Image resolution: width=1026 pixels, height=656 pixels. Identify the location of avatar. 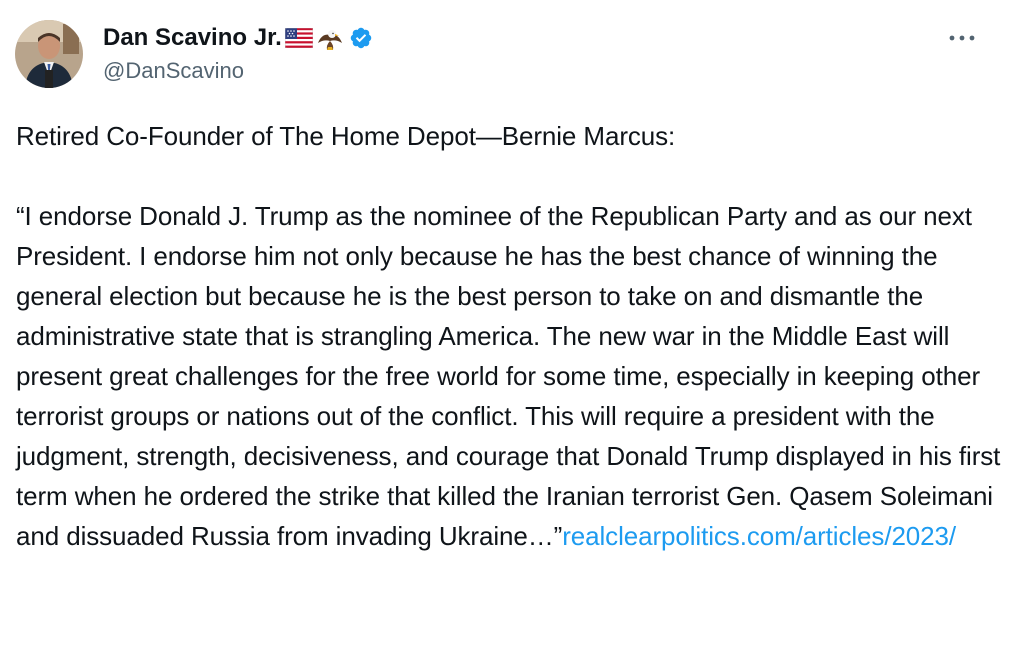
(49, 54).